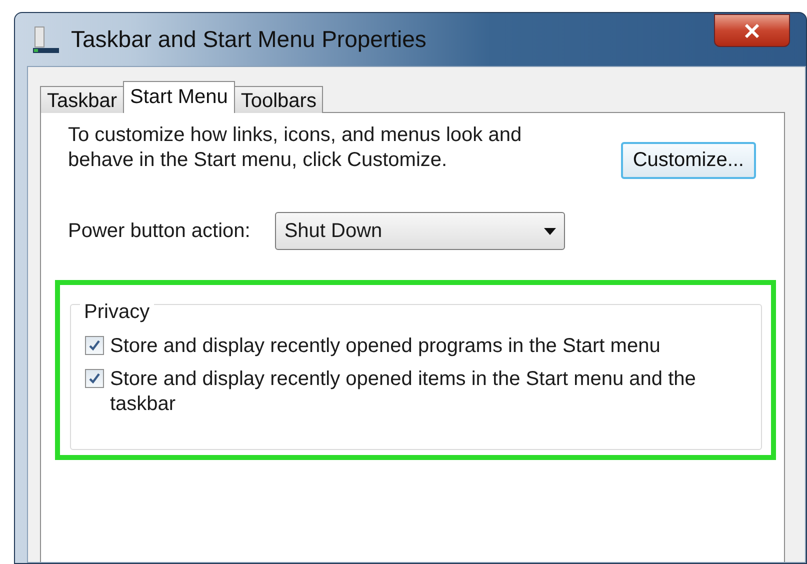 This screenshot has height=564, width=807. I want to click on power-button-label: Power button action:, so click(159, 231).